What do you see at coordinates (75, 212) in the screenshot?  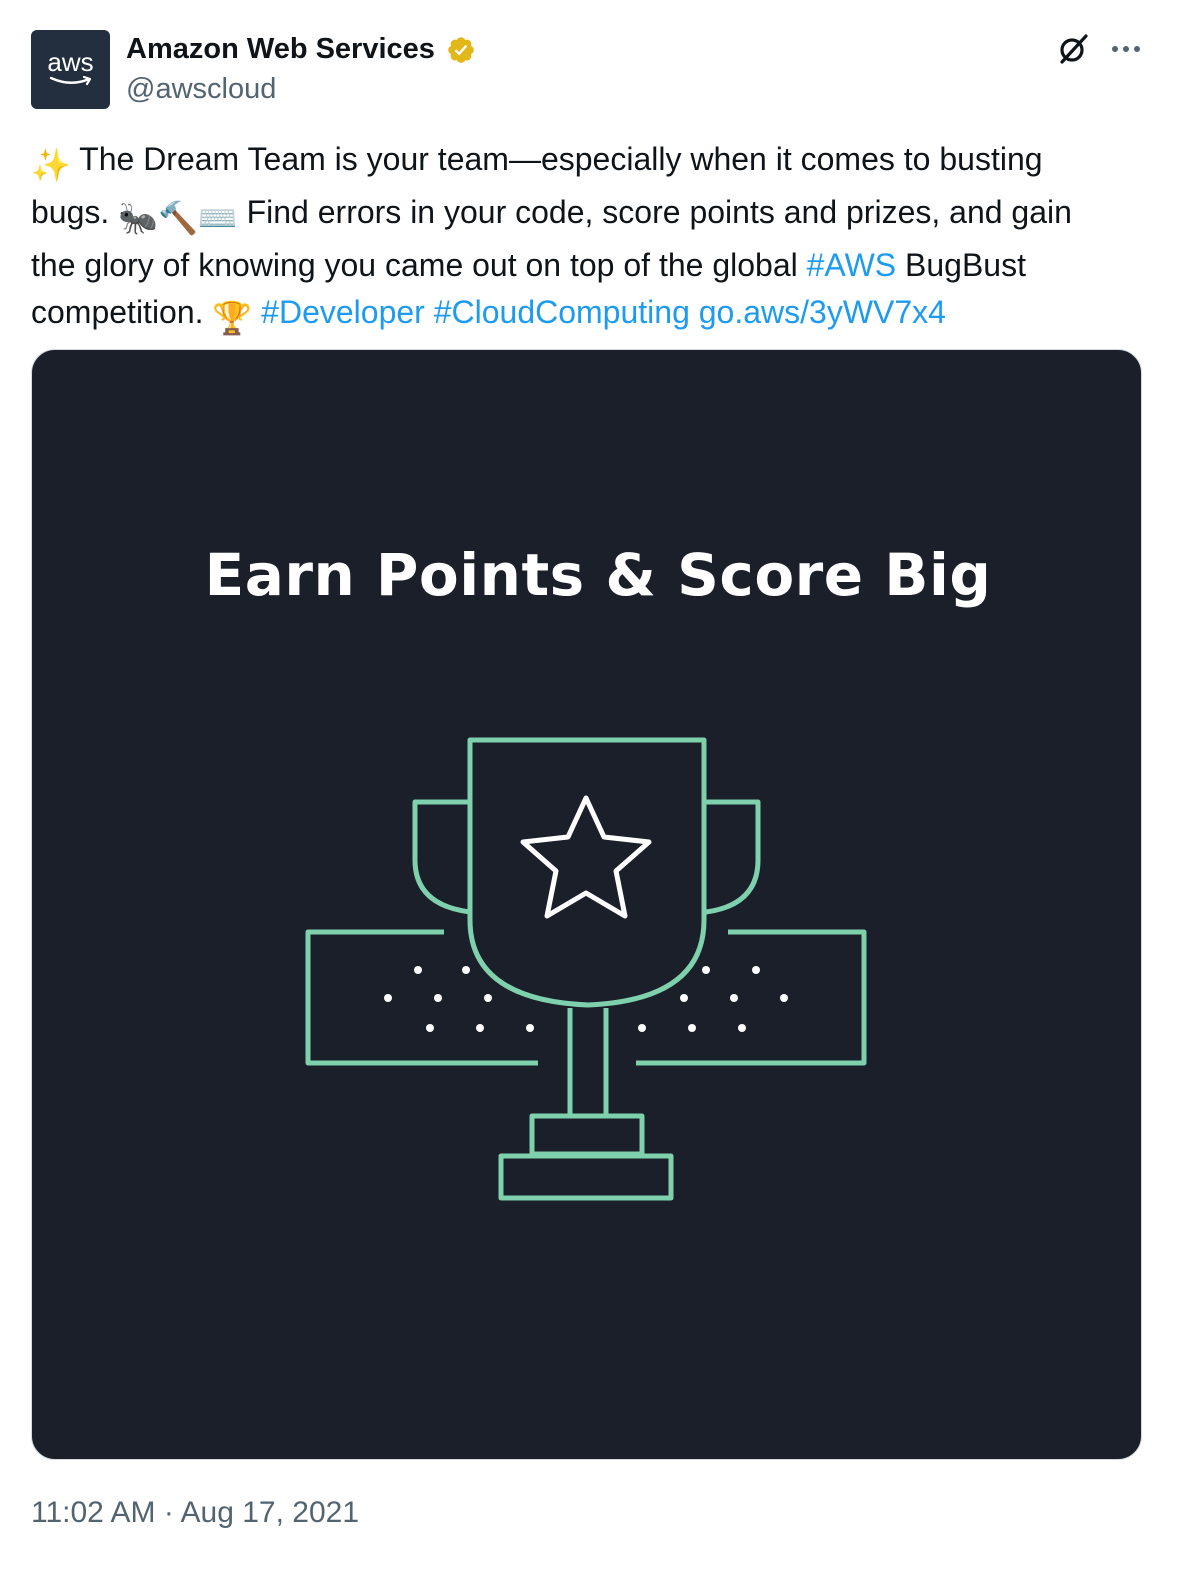 I see `tweet-text-segment: bugs.` at bounding box center [75, 212].